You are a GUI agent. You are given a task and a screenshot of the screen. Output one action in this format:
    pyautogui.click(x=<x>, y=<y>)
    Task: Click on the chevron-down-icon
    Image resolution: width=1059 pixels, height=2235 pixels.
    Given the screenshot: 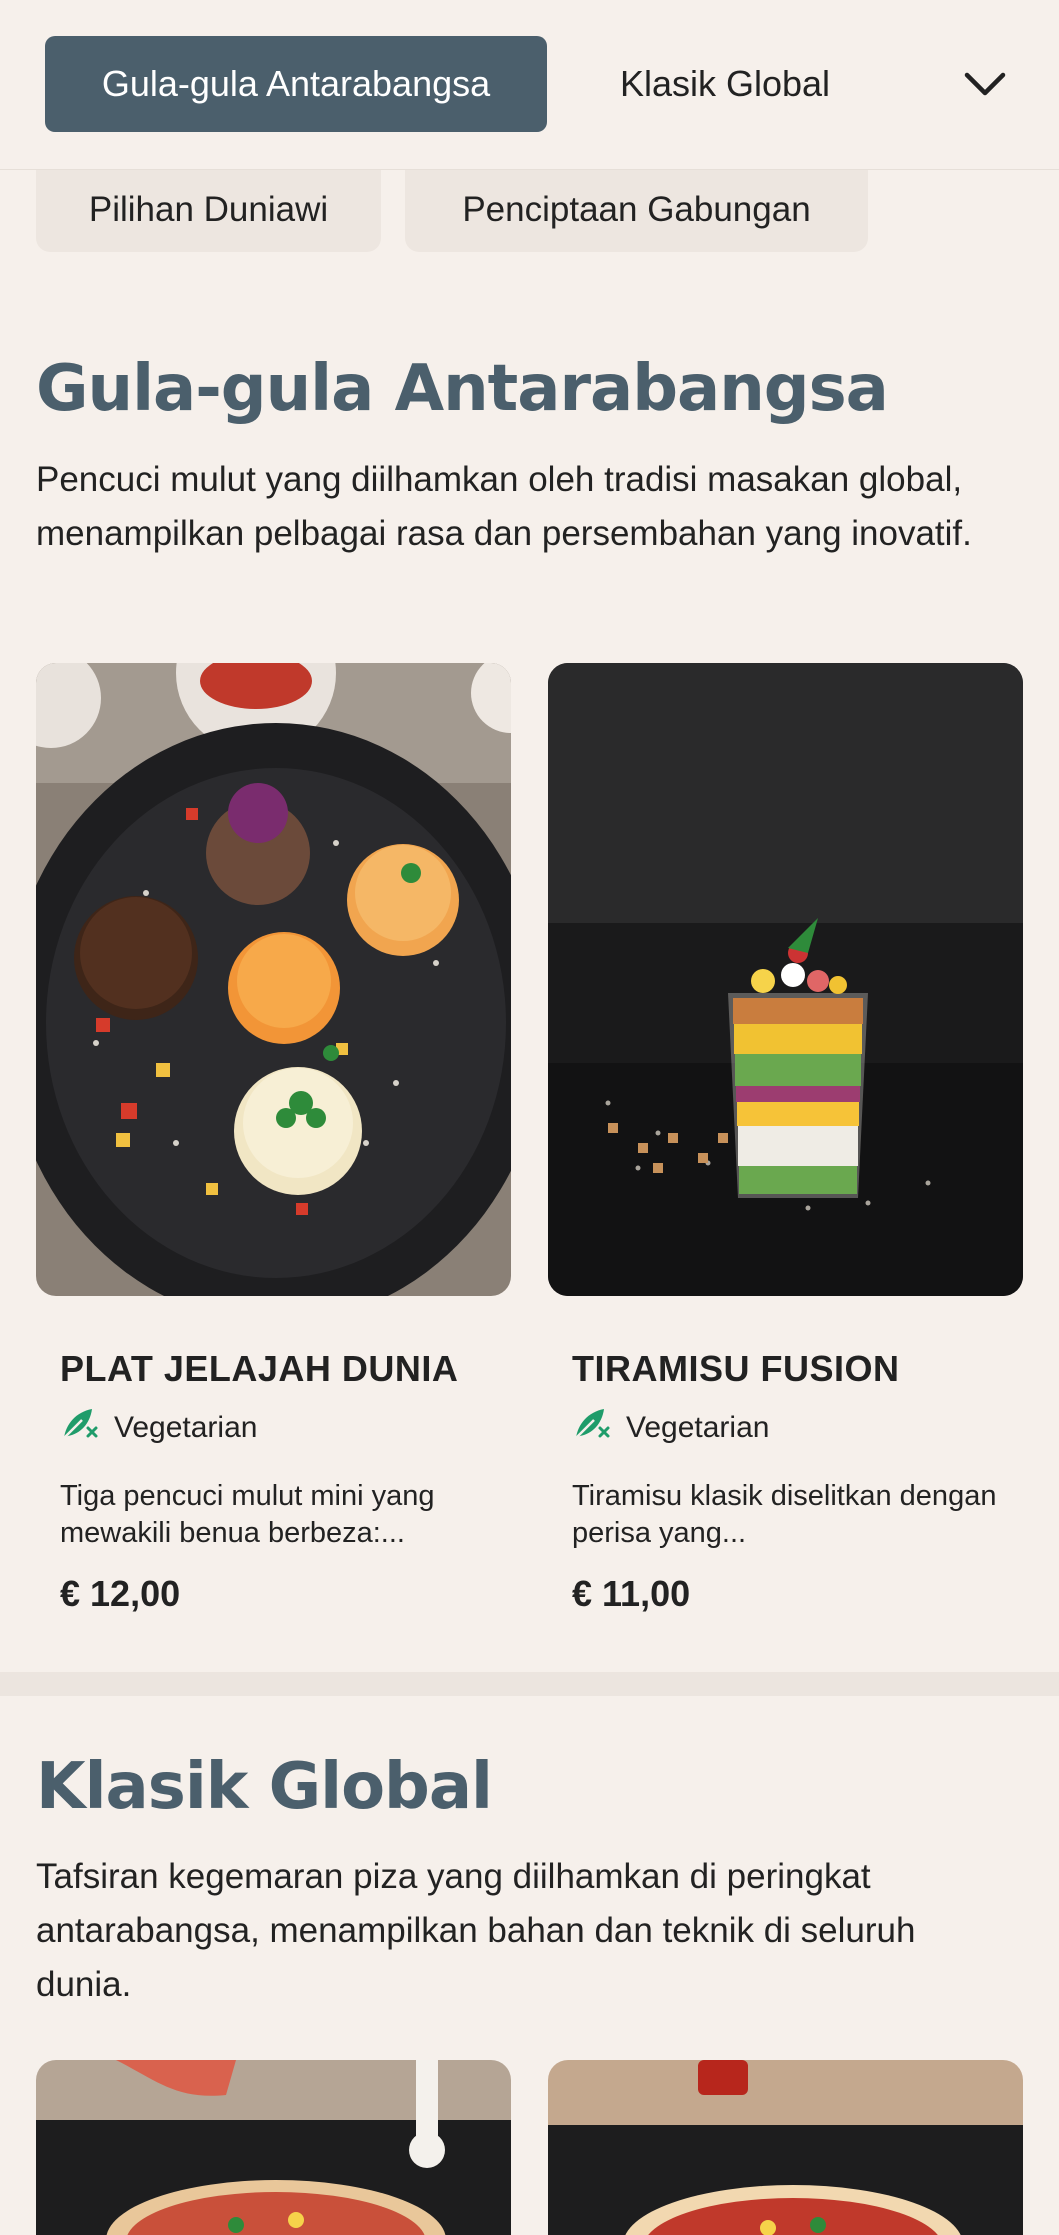 What is the action you would take?
    pyautogui.click(x=985, y=85)
    